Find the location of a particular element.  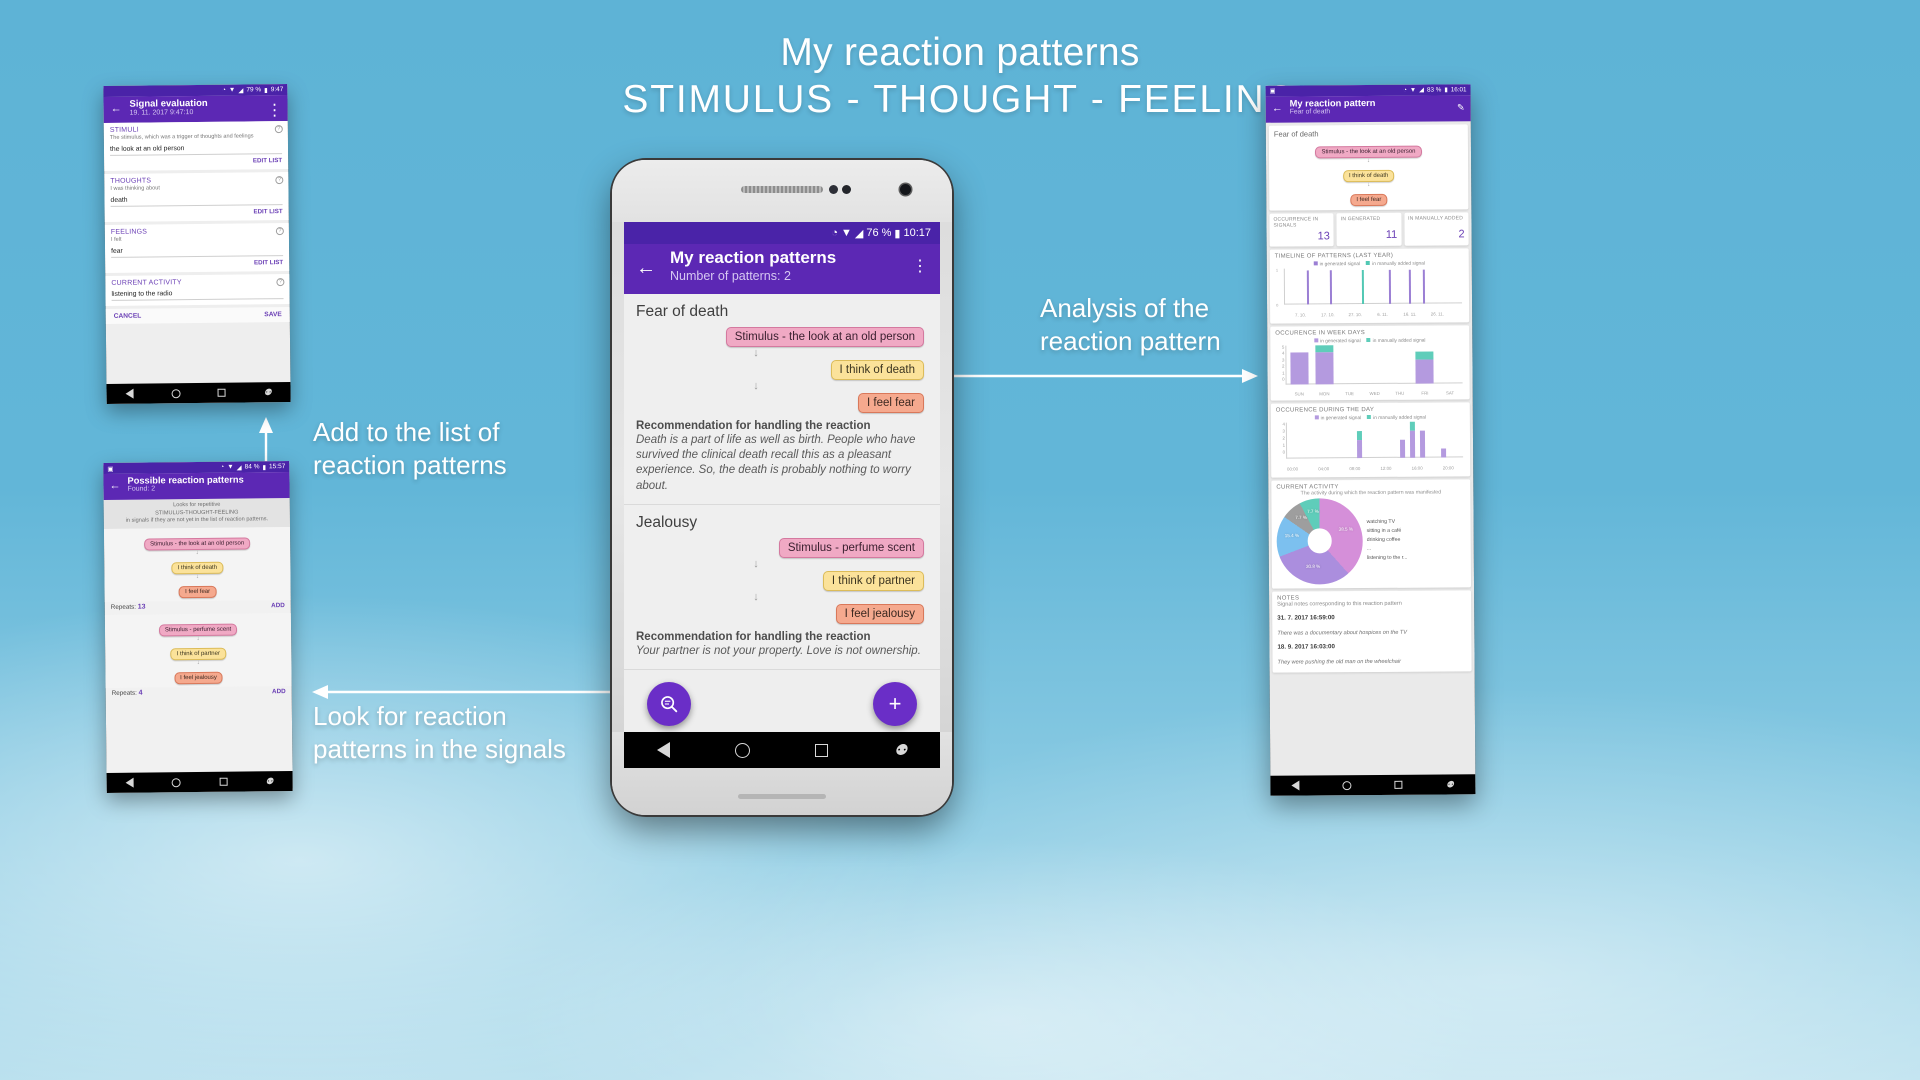

x-tick-labels: 7. 10. 17. 10. 27. 10. 6. 11. 16. 11. 26. 11. is located at coordinates (1374, 315).